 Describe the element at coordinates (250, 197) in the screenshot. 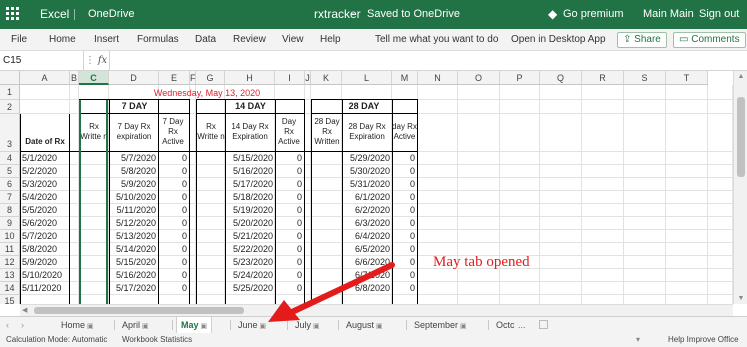

I see `cell-h-7: 5/18/2020` at that location.